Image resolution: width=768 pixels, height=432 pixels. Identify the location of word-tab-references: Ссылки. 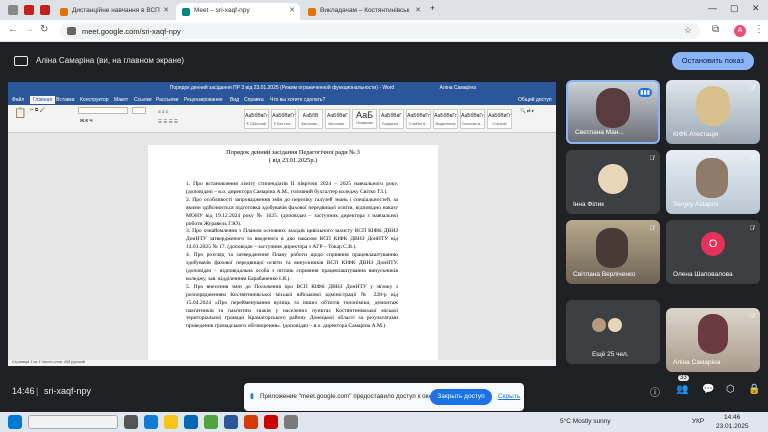
(143, 100).